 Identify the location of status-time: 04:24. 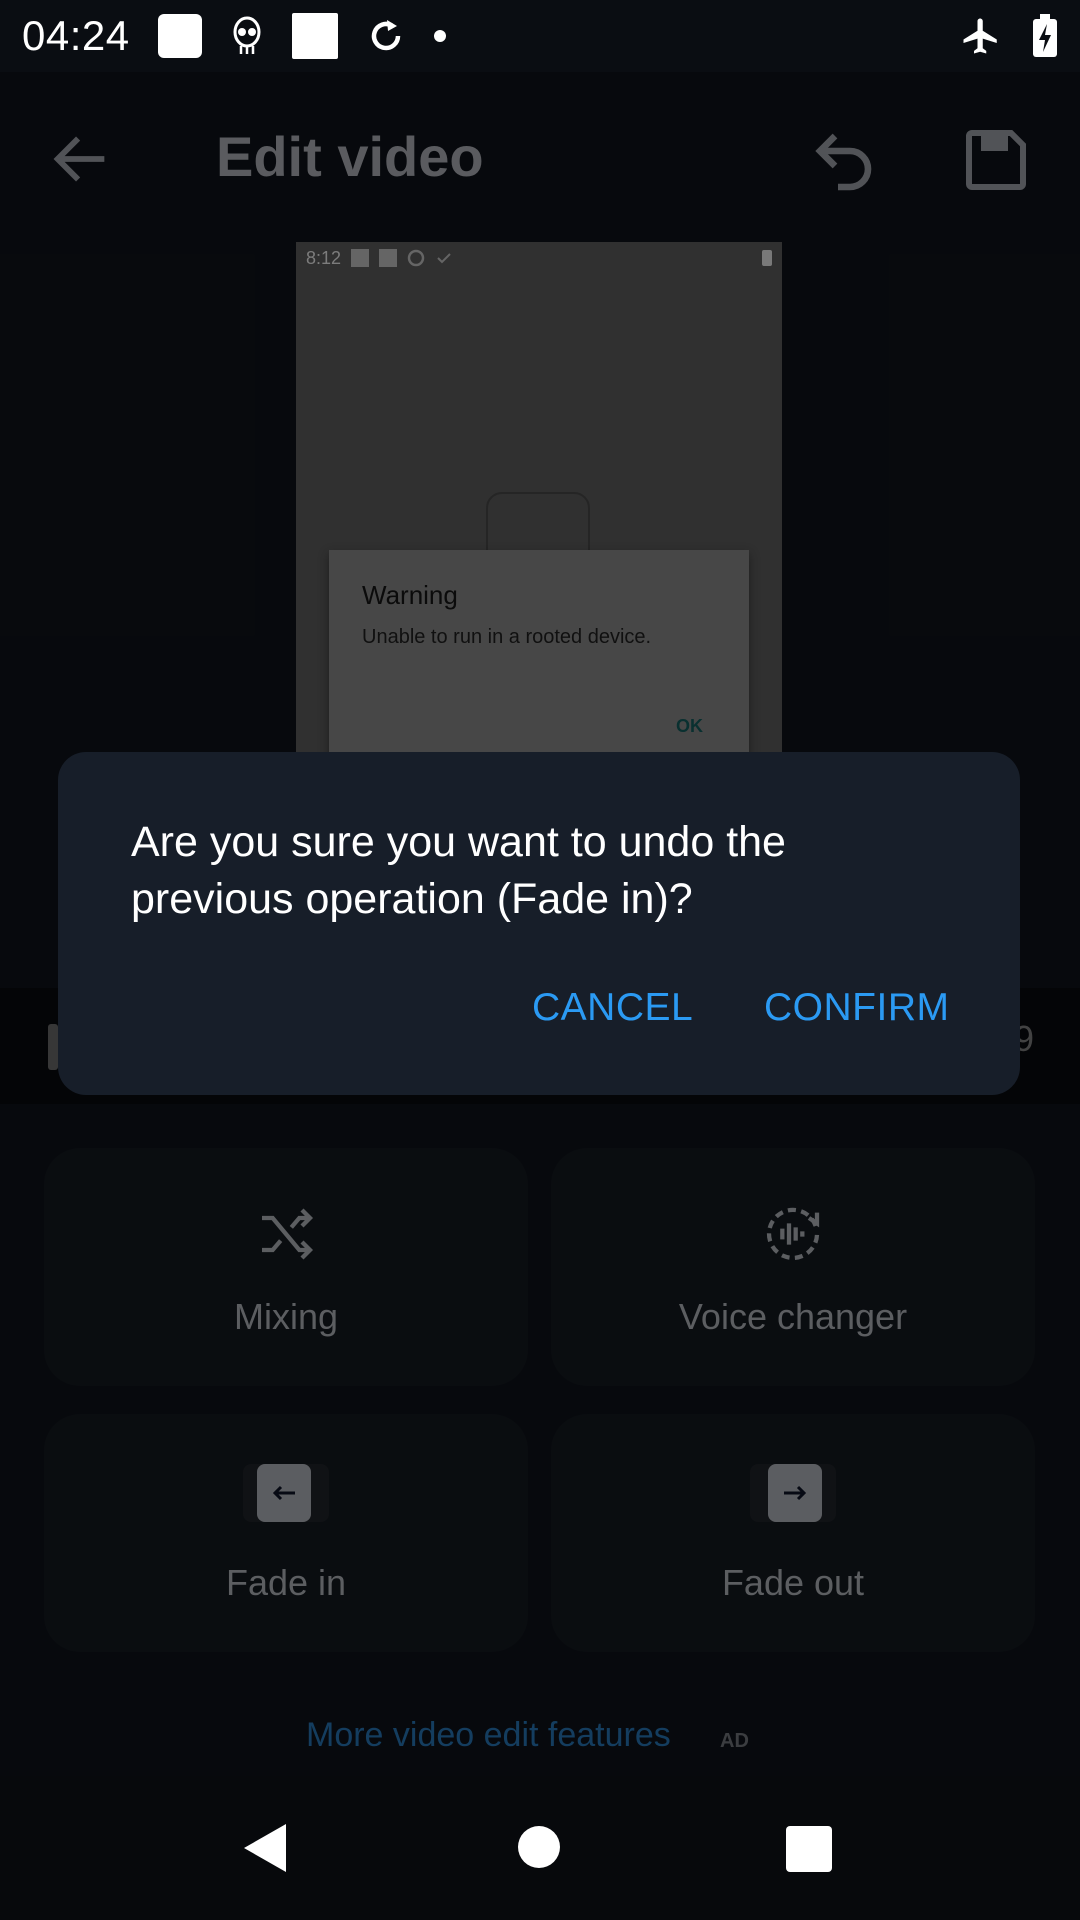
(76, 35).